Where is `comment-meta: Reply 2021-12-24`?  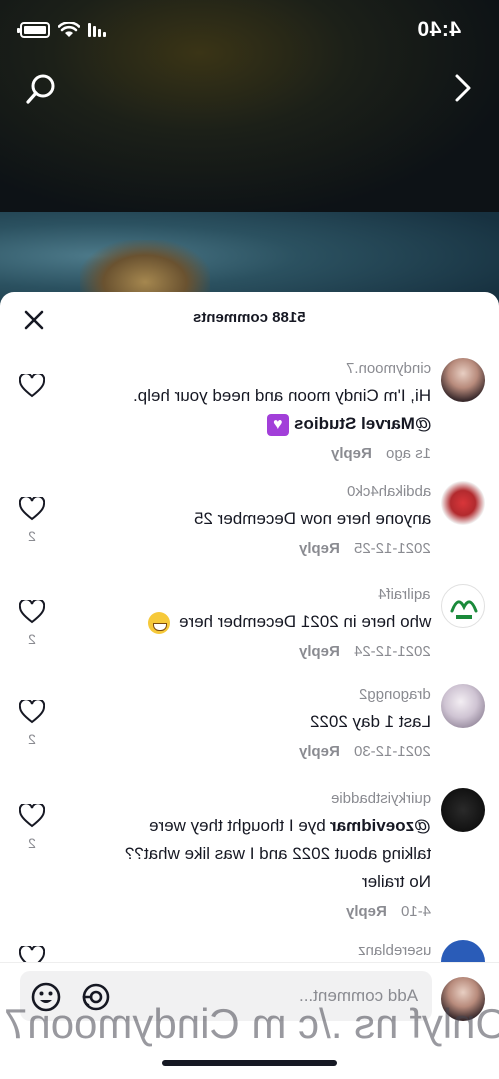 comment-meta: Reply 2021-12-24 is located at coordinates (365, 651).